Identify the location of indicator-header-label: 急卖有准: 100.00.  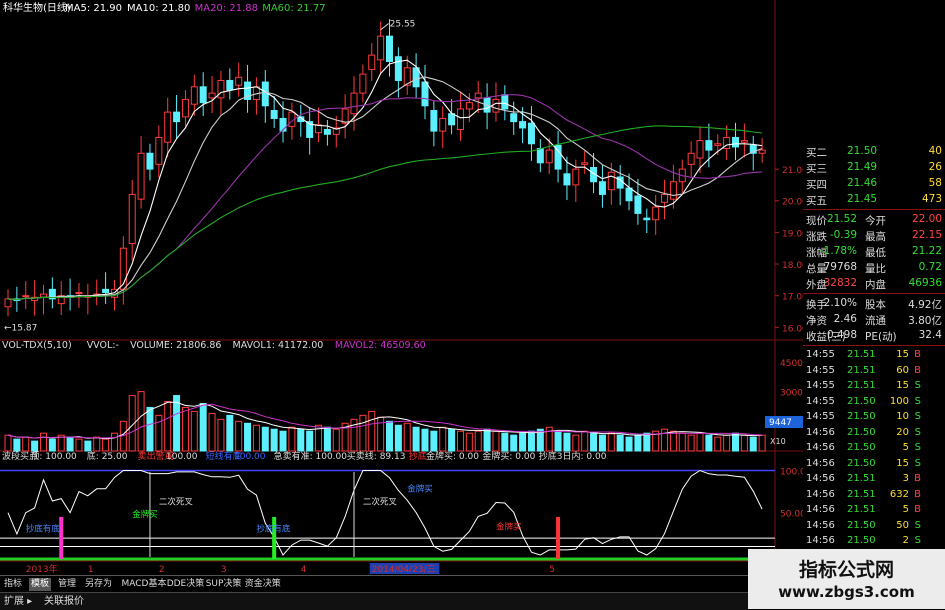
(311, 456).